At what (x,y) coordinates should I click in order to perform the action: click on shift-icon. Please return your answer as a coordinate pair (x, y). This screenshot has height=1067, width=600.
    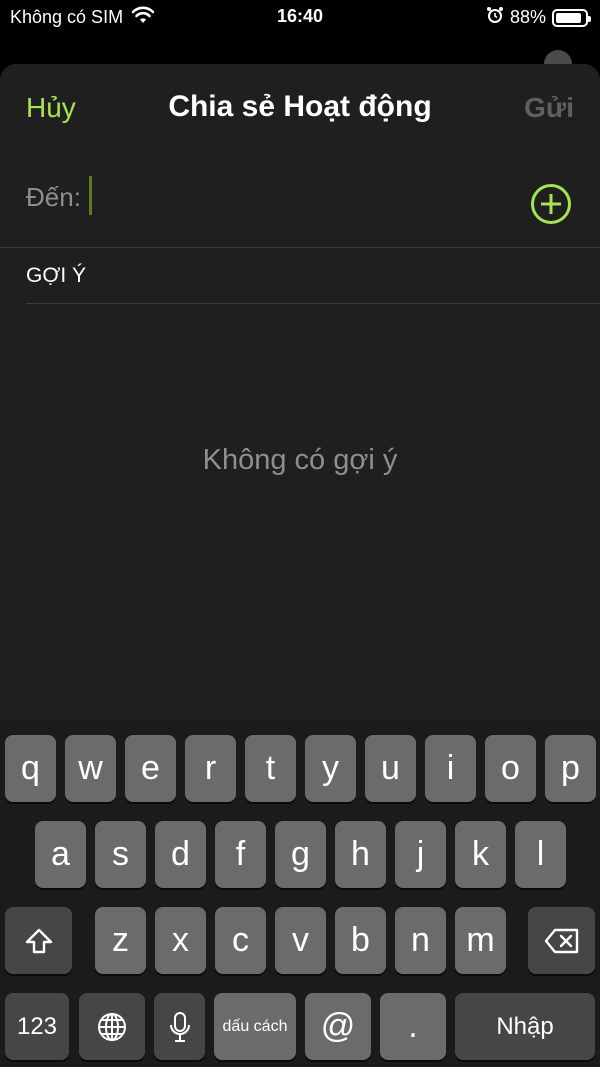
    Looking at the image, I should click on (39, 941).